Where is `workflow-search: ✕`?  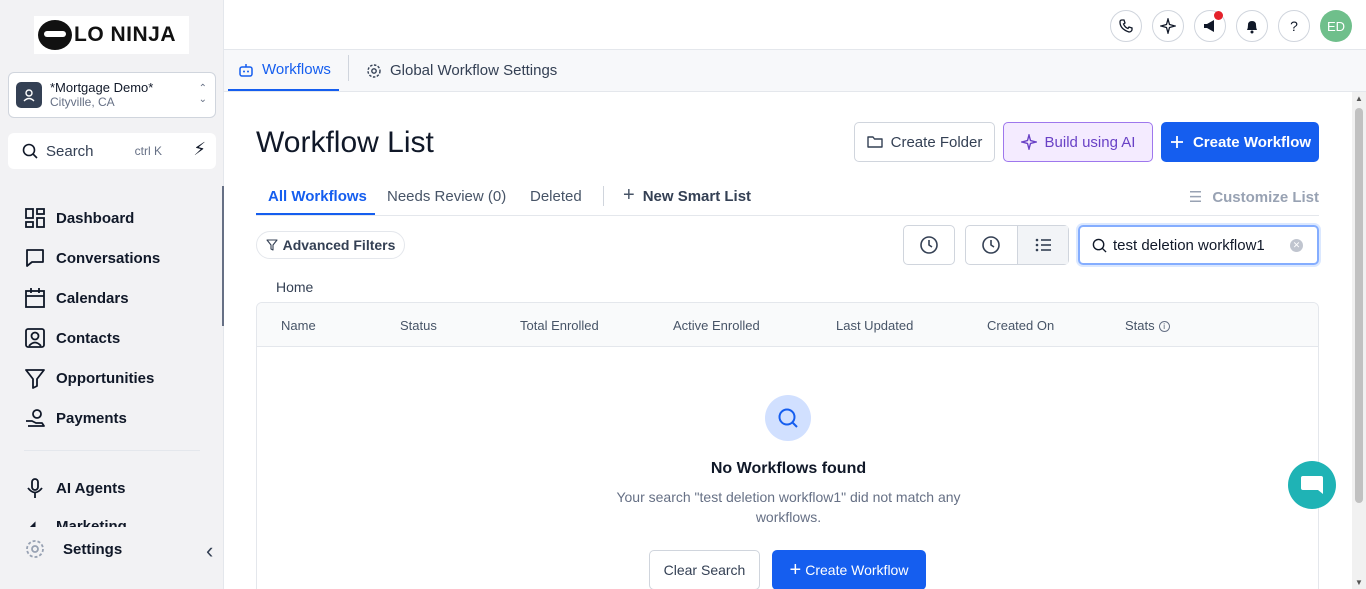 workflow-search: ✕ is located at coordinates (1198, 245).